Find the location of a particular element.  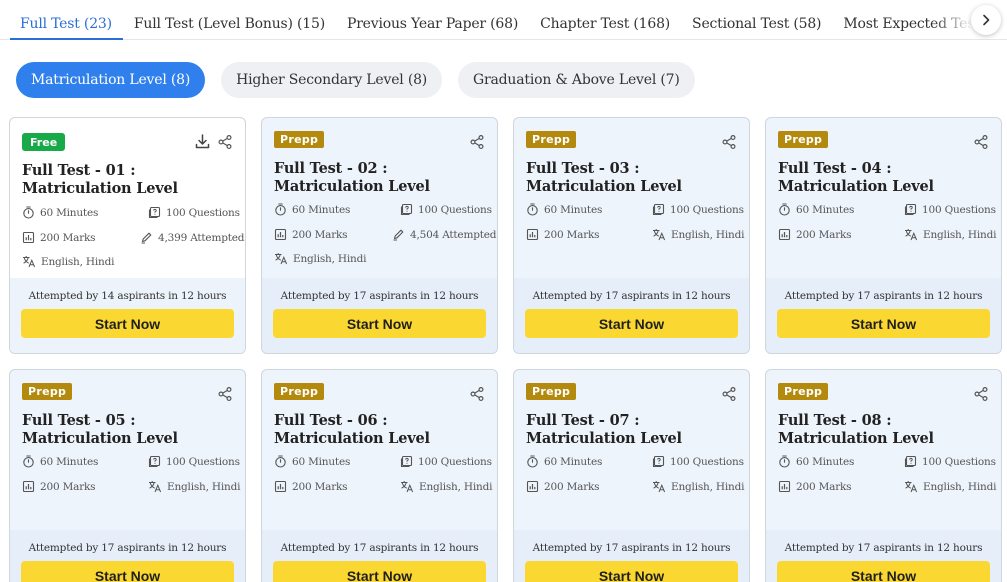

level-pill-matriculation-level: Matriculation Level (8) is located at coordinates (111, 80).